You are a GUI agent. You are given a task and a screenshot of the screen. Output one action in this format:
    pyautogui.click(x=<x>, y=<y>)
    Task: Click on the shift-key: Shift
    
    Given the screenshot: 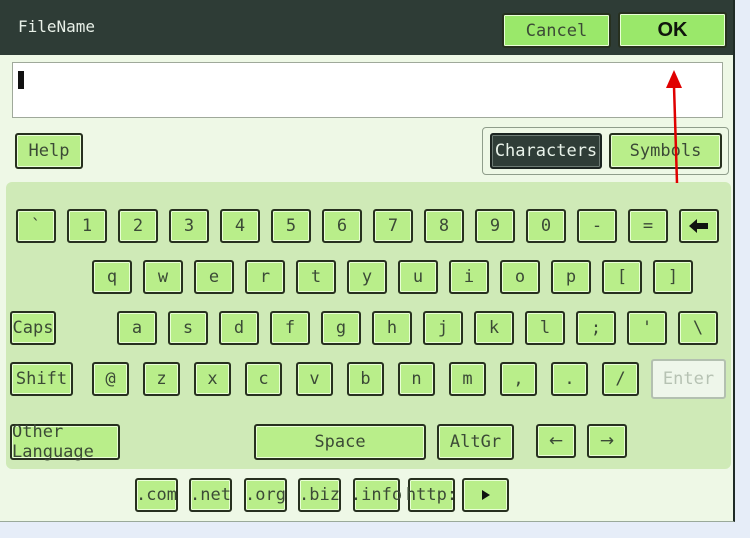 What is the action you would take?
    pyautogui.click(x=41, y=379)
    